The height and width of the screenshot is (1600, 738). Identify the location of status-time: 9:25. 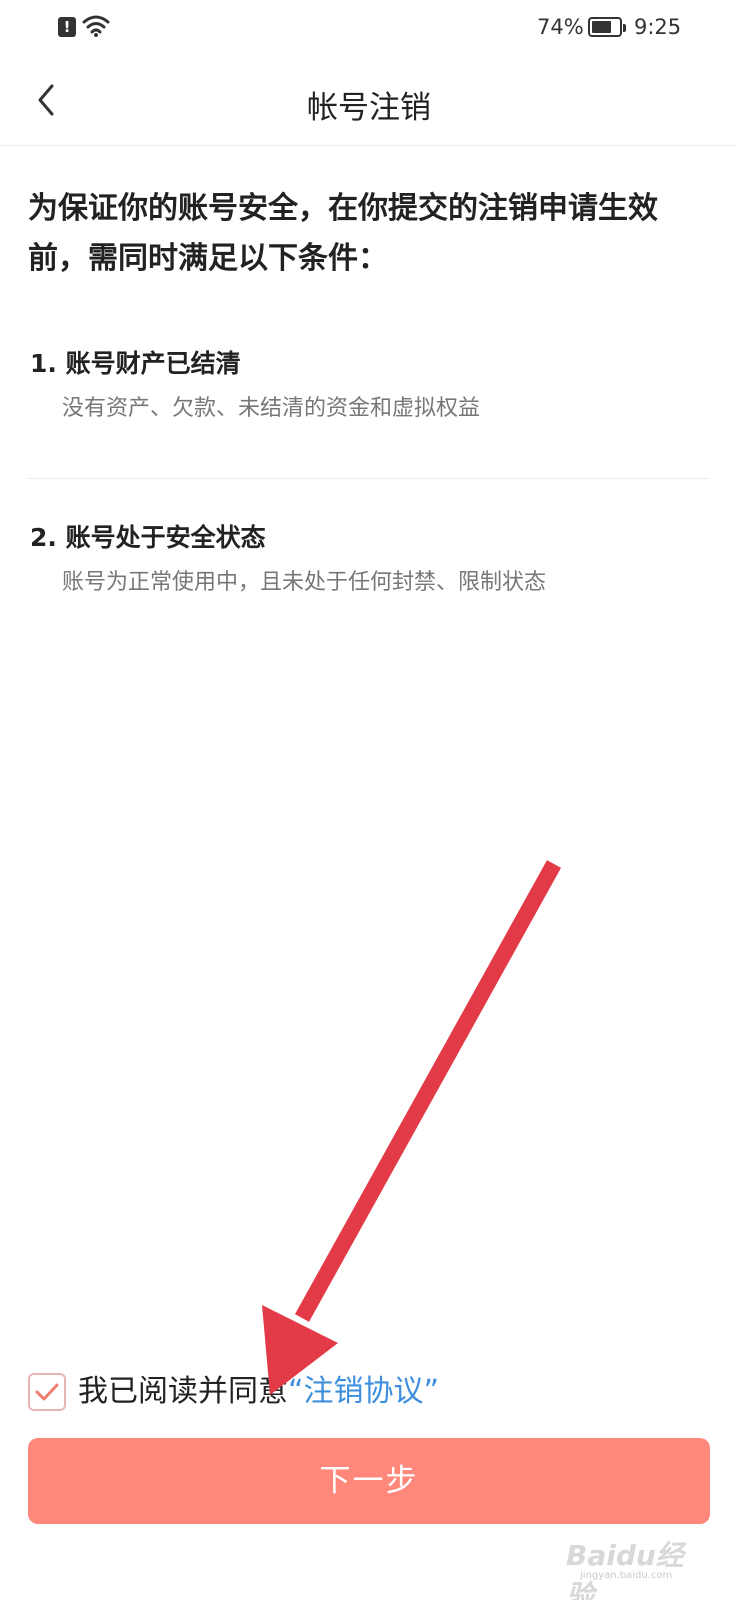
(658, 27).